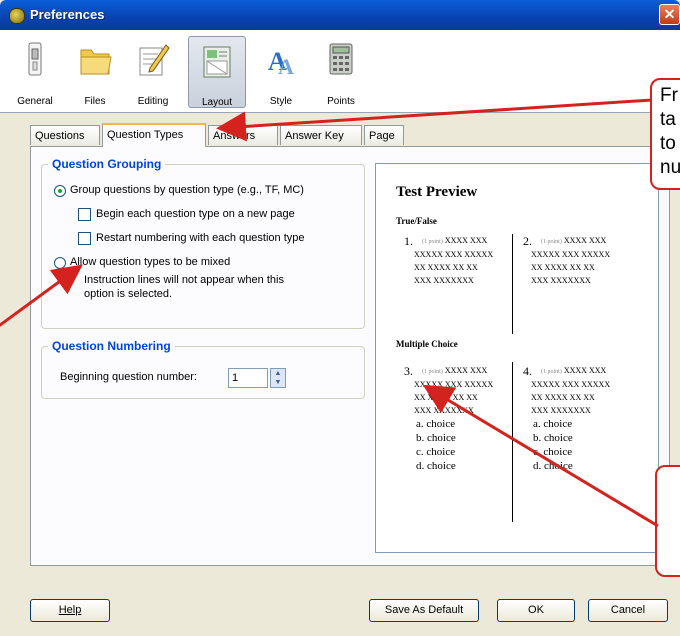 The height and width of the screenshot is (636, 680). Describe the element at coordinates (41, 295) in the screenshot. I see `arrow-to-restart-numbering` at that location.